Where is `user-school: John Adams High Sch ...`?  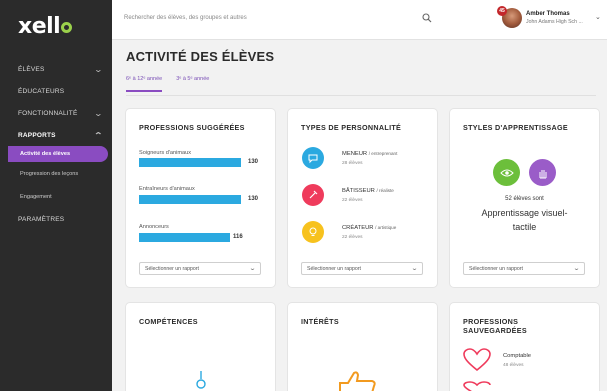
user-school: John Adams High Sch ... is located at coordinates (554, 22).